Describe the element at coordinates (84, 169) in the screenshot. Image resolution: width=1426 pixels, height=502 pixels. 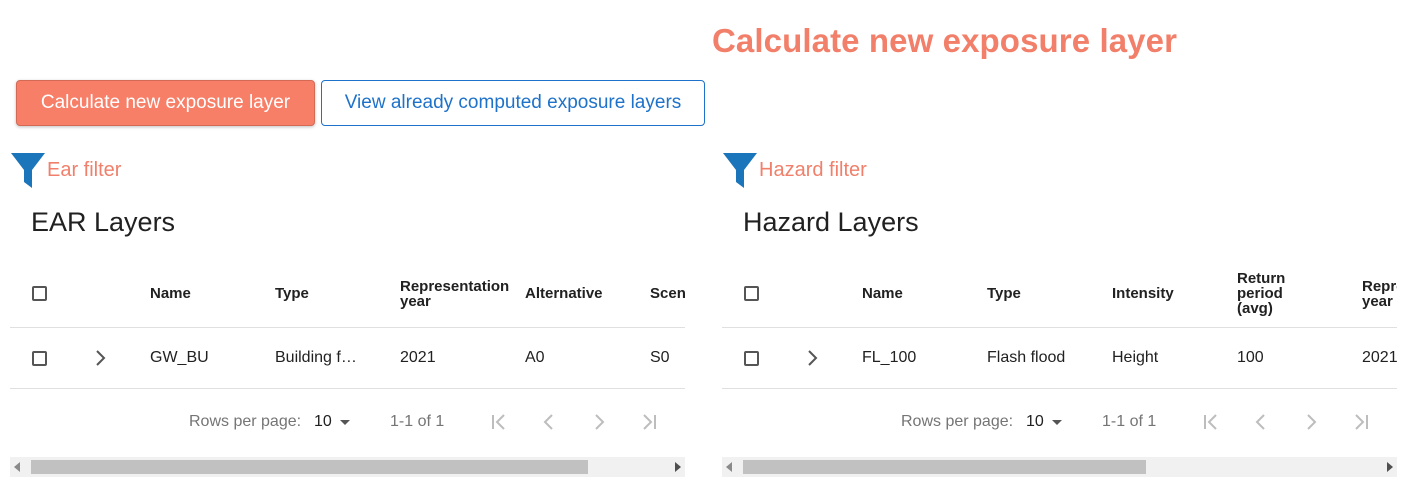
I see `ear-filter-label: Ear filter` at that location.